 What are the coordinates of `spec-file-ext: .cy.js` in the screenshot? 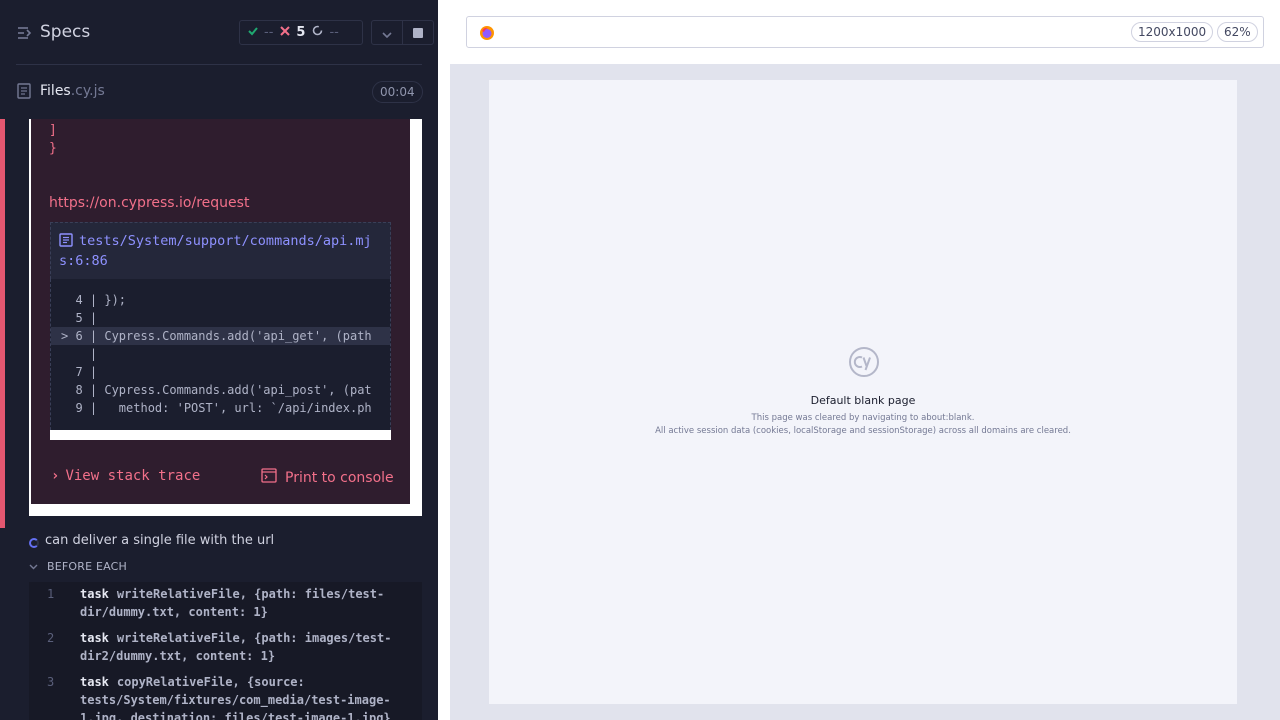 It's located at (87, 91).